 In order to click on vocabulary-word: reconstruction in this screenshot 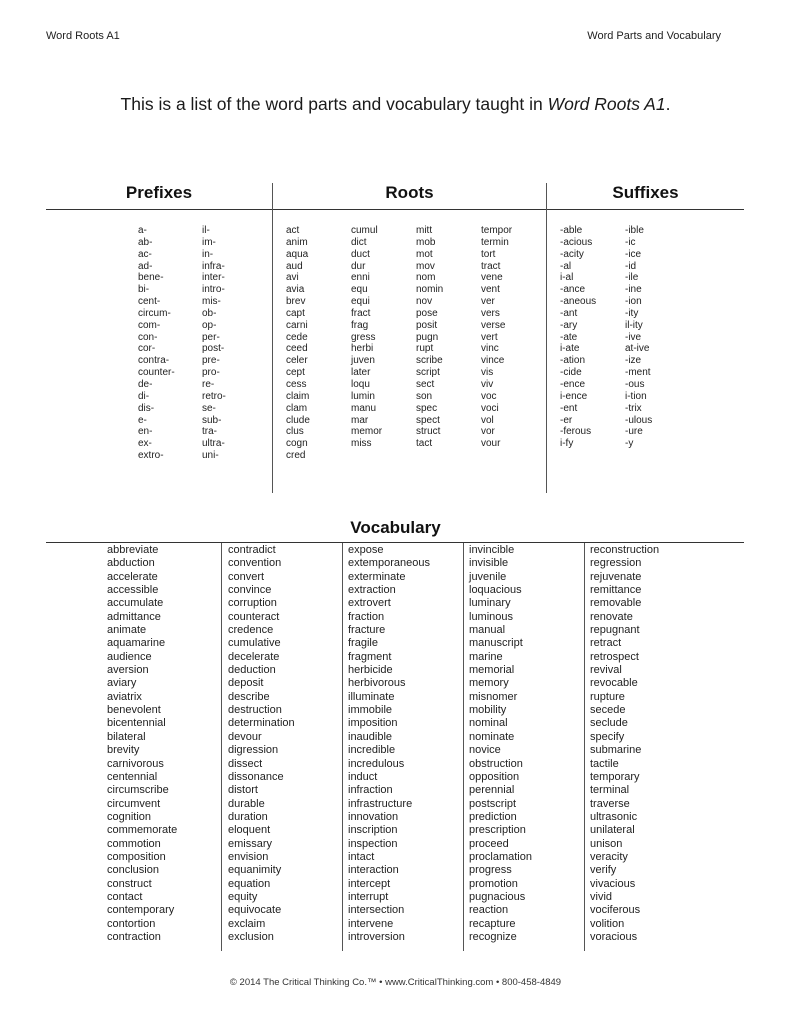, I will do `click(625, 550)`.